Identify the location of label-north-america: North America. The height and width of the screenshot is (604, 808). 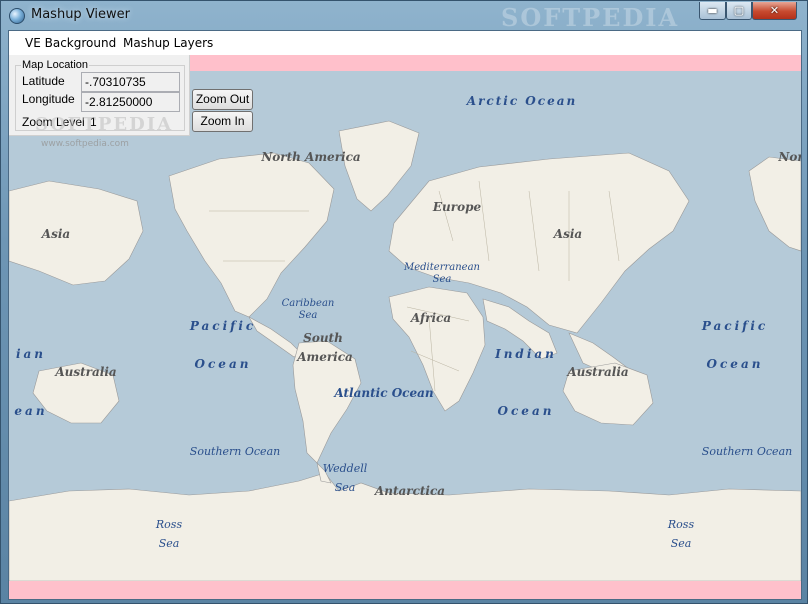
(310, 157).